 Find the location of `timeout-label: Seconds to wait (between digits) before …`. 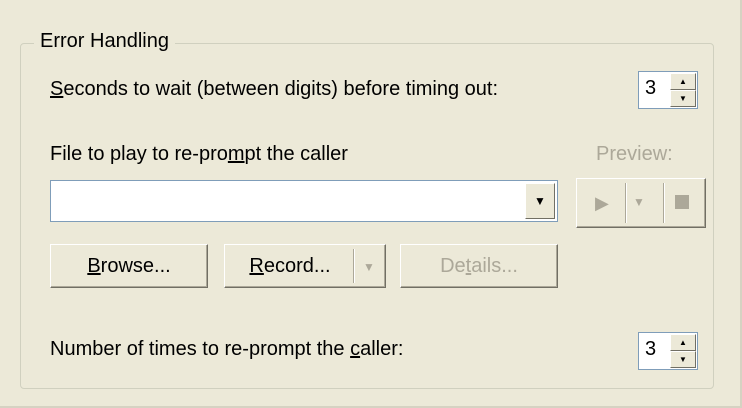

timeout-label: Seconds to wait (between digits) before … is located at coordinates (274, 89).